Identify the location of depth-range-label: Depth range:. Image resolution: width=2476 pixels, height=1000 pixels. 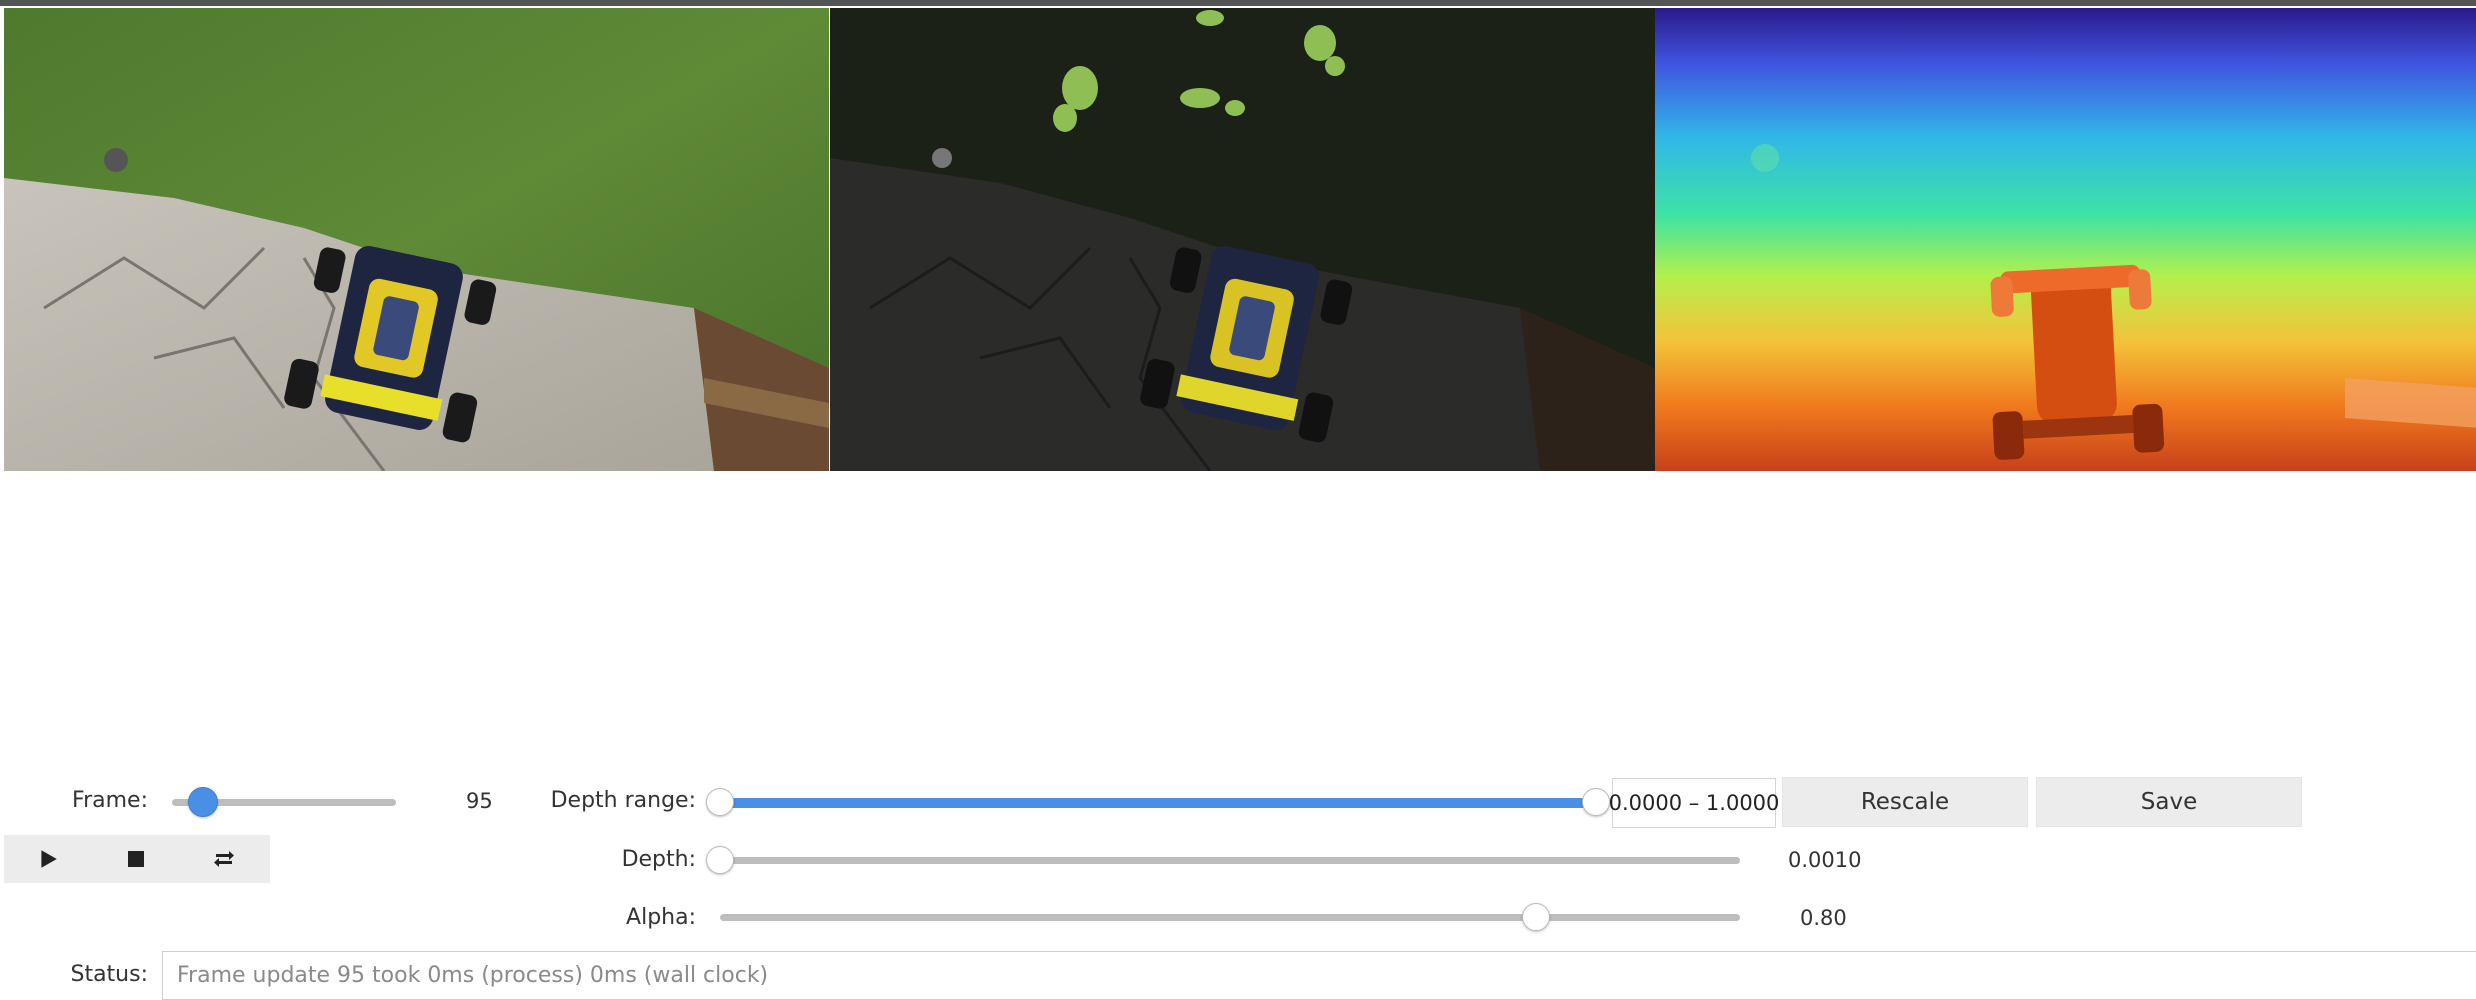
(623, 800).